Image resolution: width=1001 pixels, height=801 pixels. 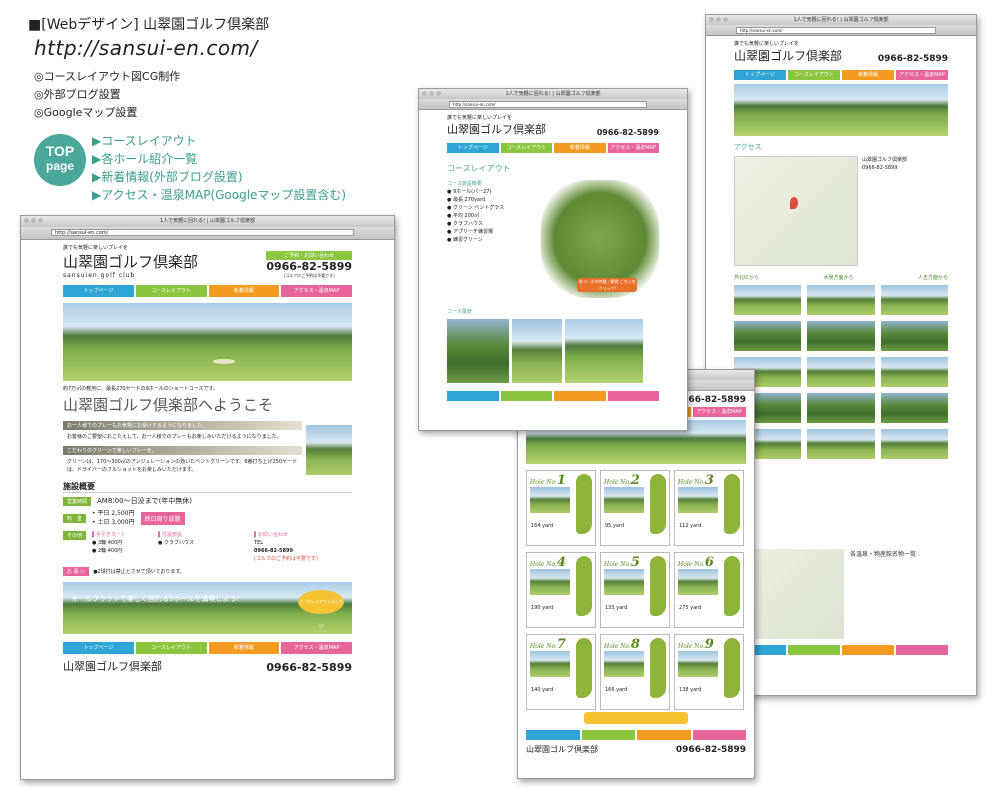 I want to click on feature-3: ◎Googleマップ設置, so click(x=86, y=112).